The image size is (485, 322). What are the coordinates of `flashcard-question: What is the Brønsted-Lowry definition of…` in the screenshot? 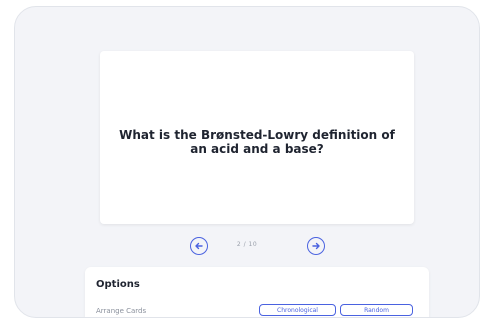 It's located at (257, 141).